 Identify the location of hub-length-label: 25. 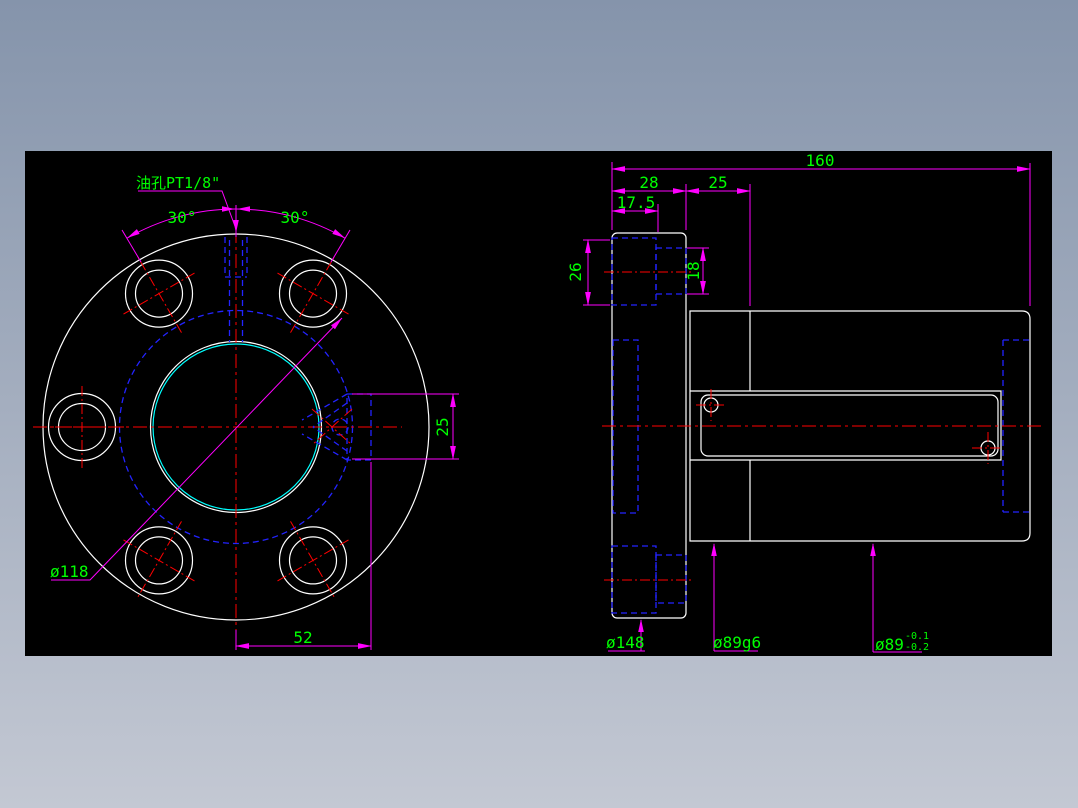
(717, 182).